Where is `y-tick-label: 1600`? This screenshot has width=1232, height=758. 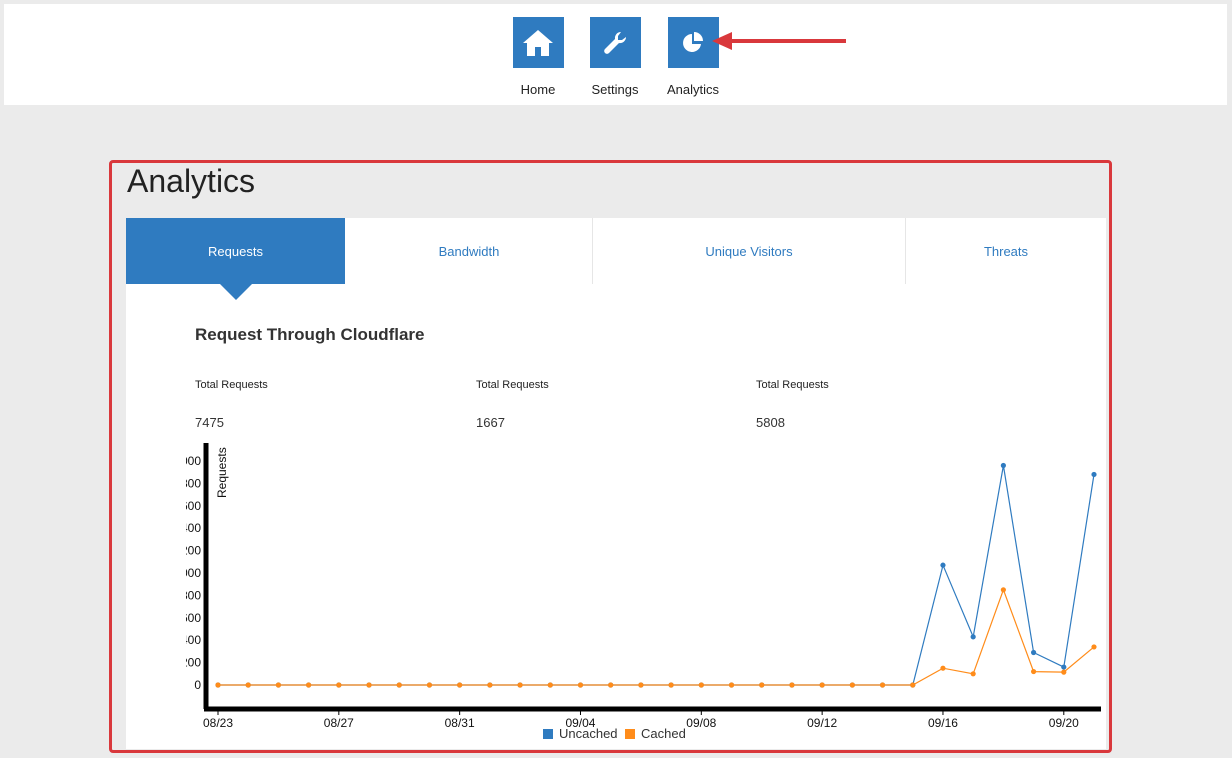 y-tick-label: 1600 is located at coordinates (193, 506).